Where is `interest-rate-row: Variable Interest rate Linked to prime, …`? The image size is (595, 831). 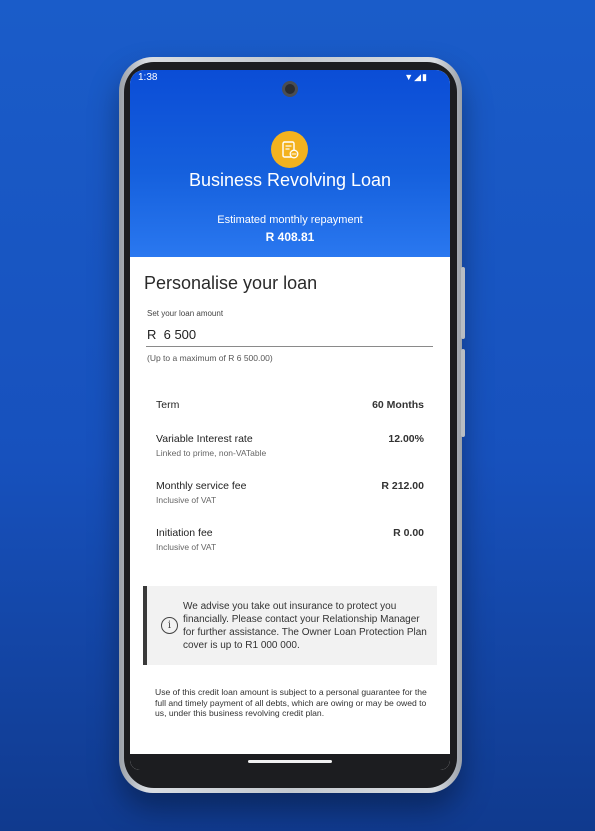 interest-rate-row: Variable Interest rate Linked to prime, … is located at coordinates (290, 445).